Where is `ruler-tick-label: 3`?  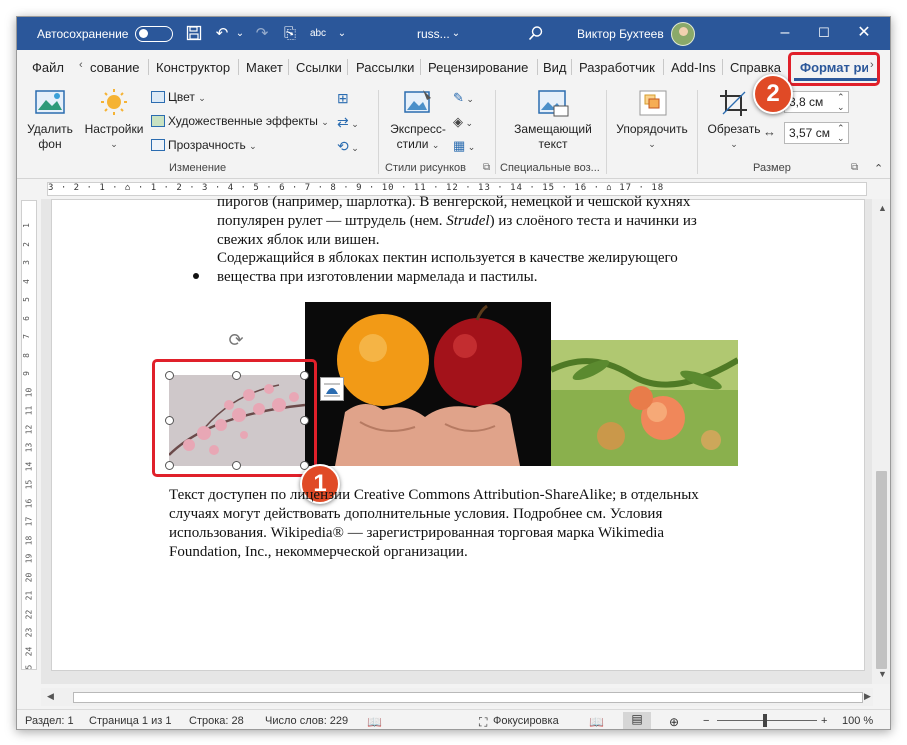
ruler-tick-label: 3 is located at coordinates (26, 262).